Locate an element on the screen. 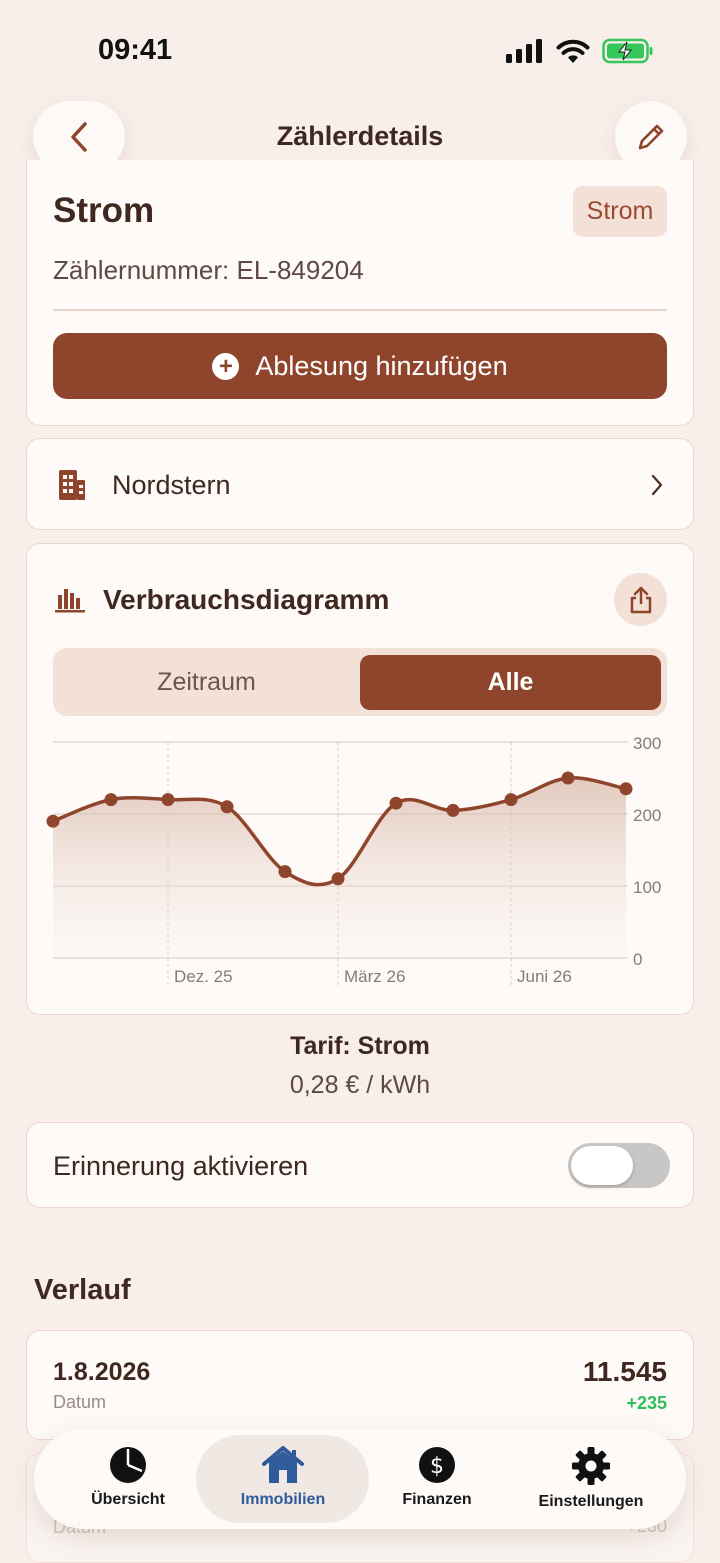  consumption-chart: 0 100 200 300 Dez. 25 März 26 Juni 26 is located at coordinates (353, 860).